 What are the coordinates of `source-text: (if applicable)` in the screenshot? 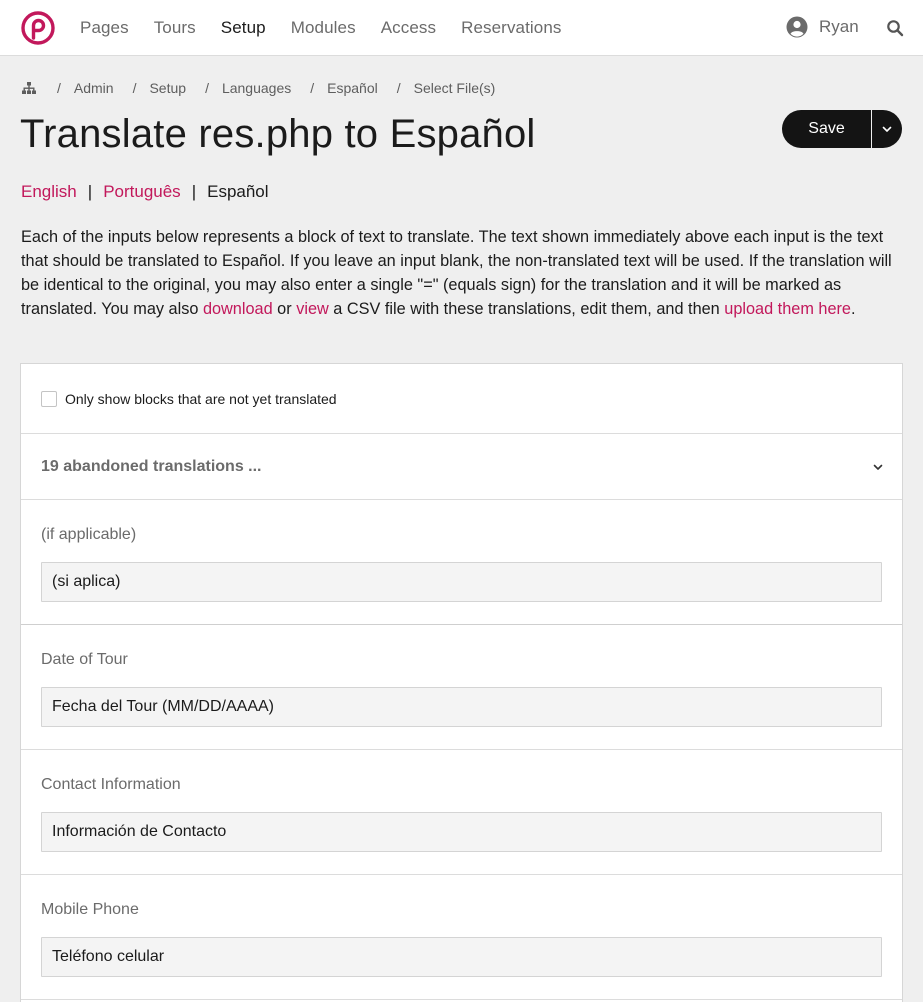 It's located at (89, 534).